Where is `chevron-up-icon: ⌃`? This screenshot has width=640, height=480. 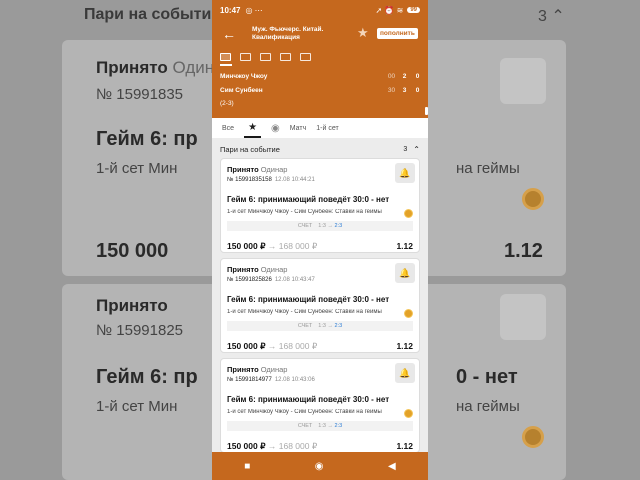
chevron-up-icon: ⌃ is located at coordinates (416, 149).